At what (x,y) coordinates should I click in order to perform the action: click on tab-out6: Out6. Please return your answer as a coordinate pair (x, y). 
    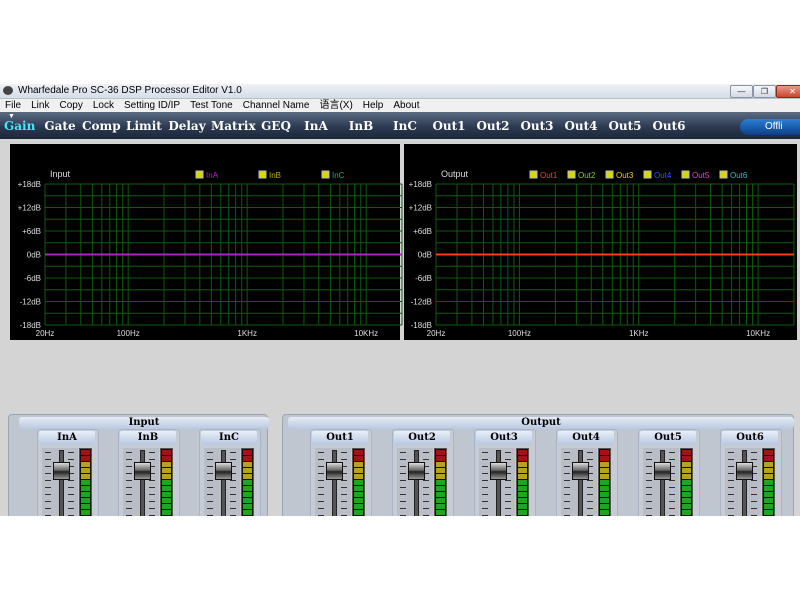
    Looking at the image, I should click on (669, 126).